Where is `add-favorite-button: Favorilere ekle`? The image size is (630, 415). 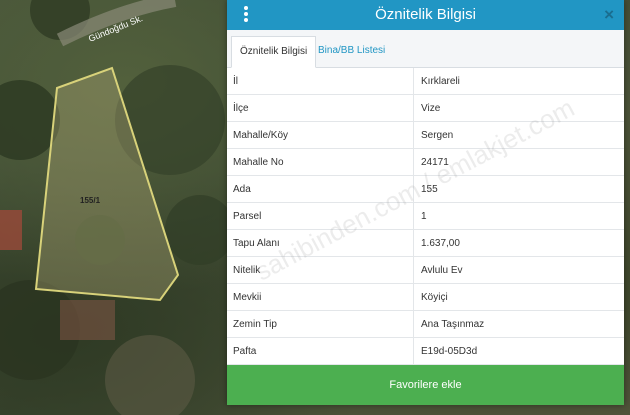
add-favorite-button: Favorilere ekle is located at coordinates (425, 385).